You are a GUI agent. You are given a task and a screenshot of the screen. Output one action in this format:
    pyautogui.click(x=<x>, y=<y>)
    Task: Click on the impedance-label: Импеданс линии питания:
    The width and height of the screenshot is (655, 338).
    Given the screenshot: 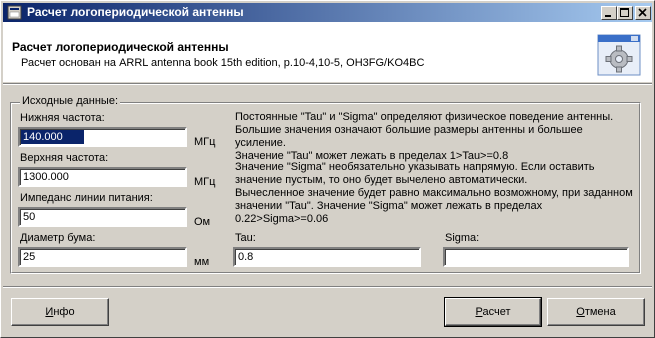 What is the action you would take?
    pyautogui.click(x=86, y=198)
    